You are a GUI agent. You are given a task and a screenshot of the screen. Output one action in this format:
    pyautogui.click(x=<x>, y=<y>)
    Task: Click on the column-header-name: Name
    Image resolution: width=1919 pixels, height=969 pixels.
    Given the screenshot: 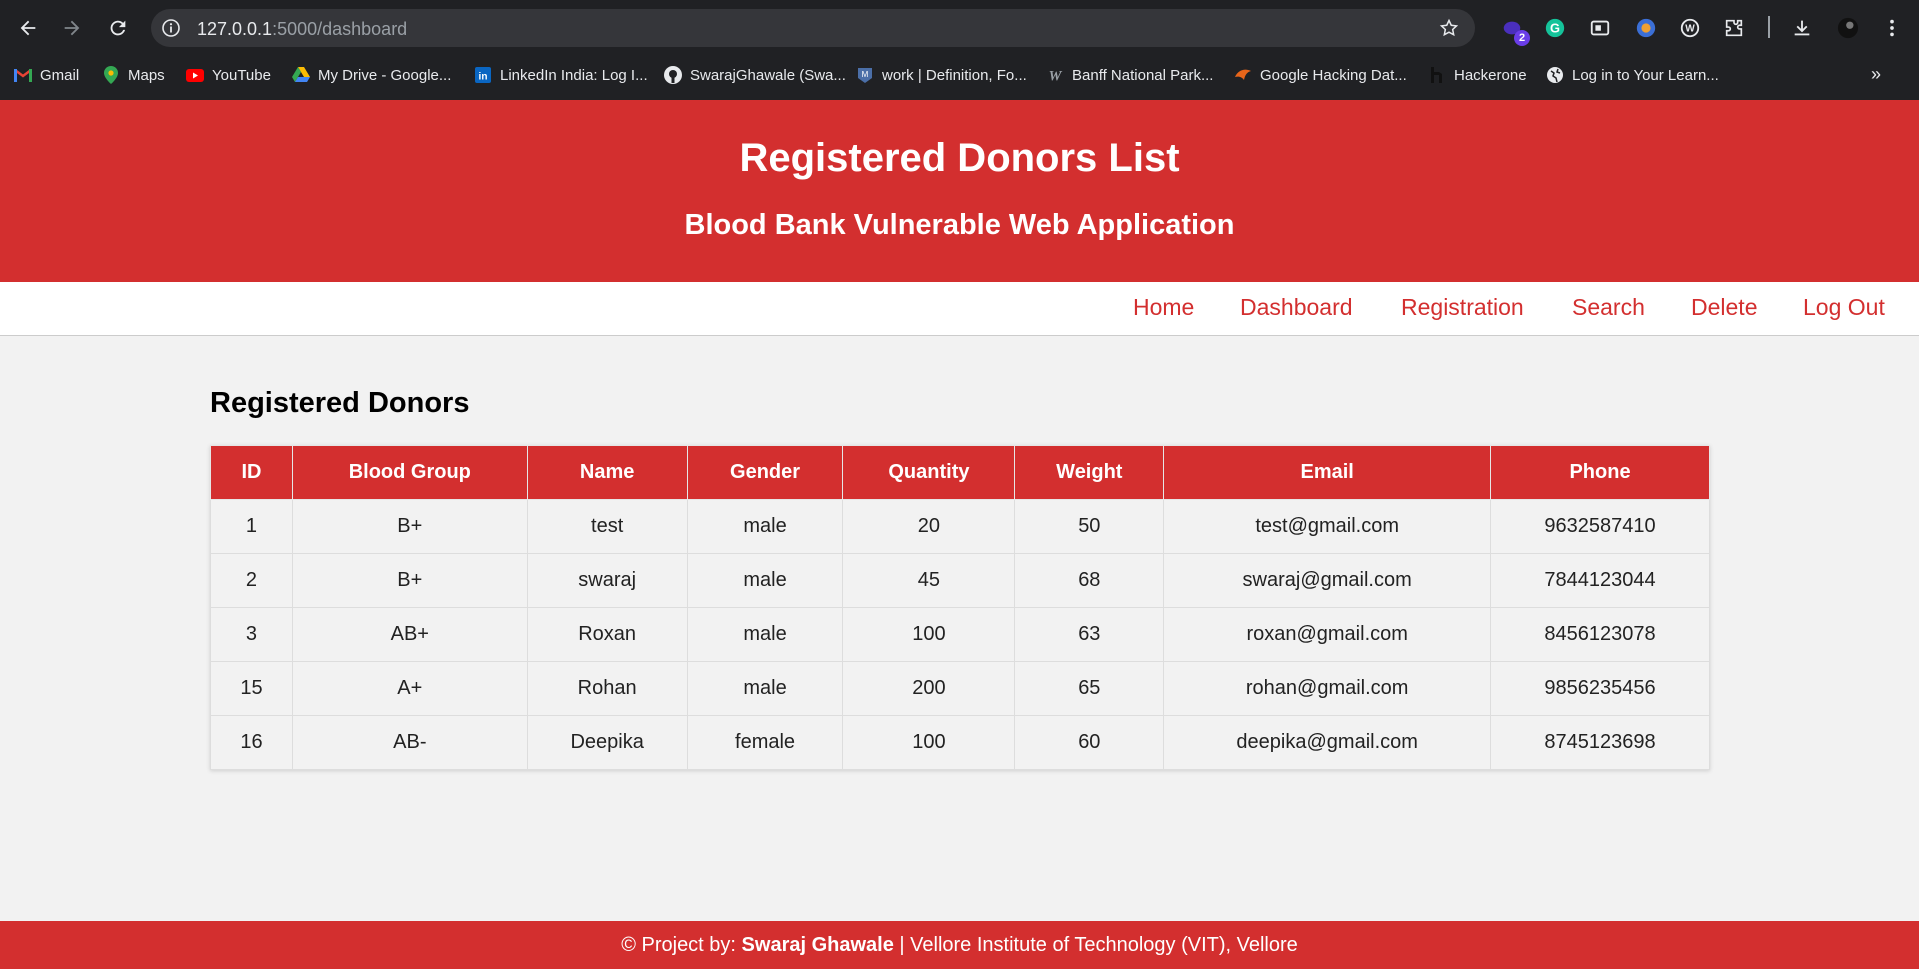 What is the action you would take?
    pyautogui.click(x=607, y=472)
    